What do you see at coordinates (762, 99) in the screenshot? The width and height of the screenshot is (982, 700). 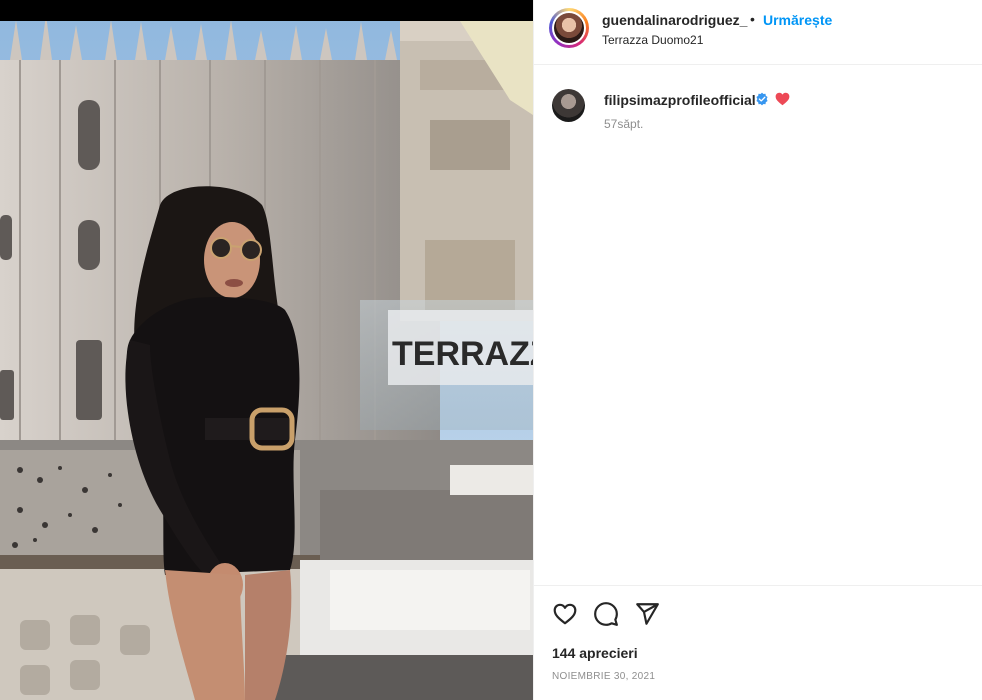 I see `verified-badge-icon` at bounding box center [762, 99].